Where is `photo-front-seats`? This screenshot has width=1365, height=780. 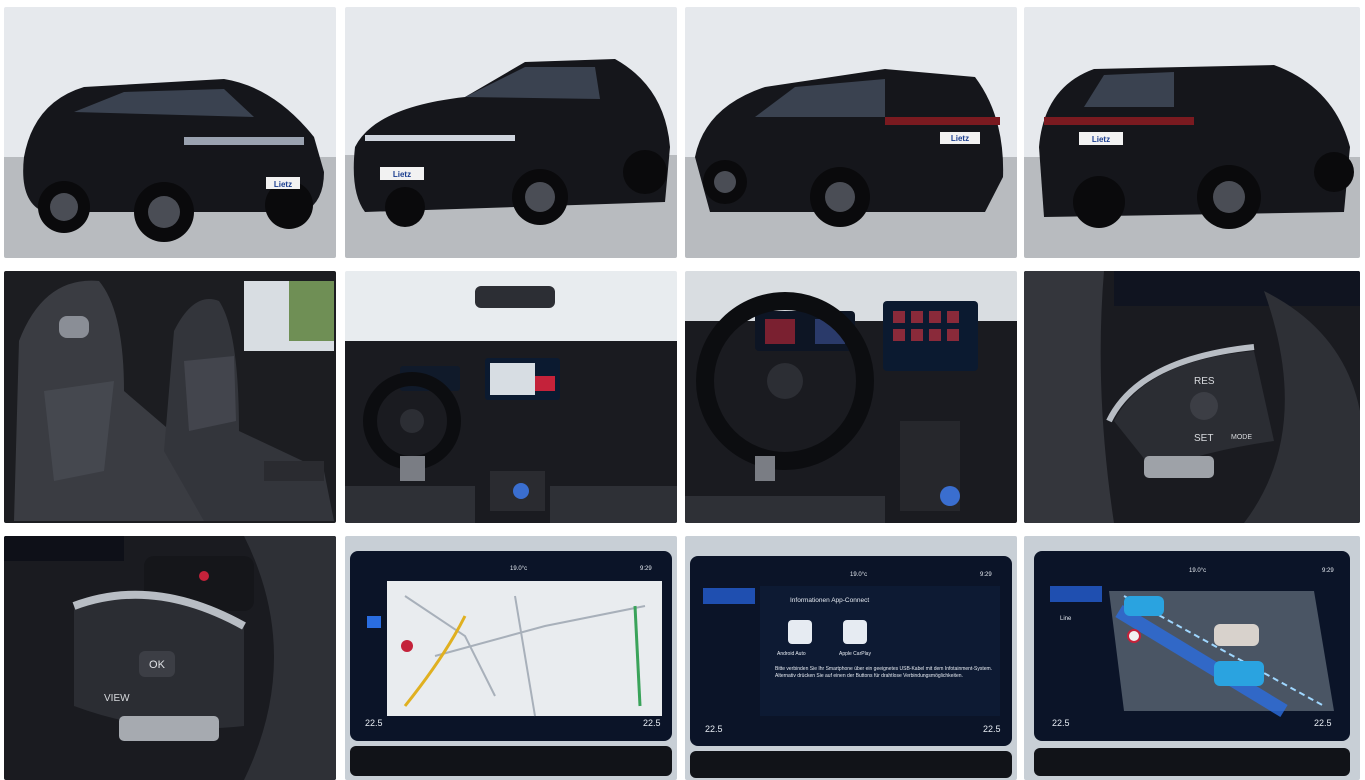 photo-front-seats is located at coordinates (170, 397).